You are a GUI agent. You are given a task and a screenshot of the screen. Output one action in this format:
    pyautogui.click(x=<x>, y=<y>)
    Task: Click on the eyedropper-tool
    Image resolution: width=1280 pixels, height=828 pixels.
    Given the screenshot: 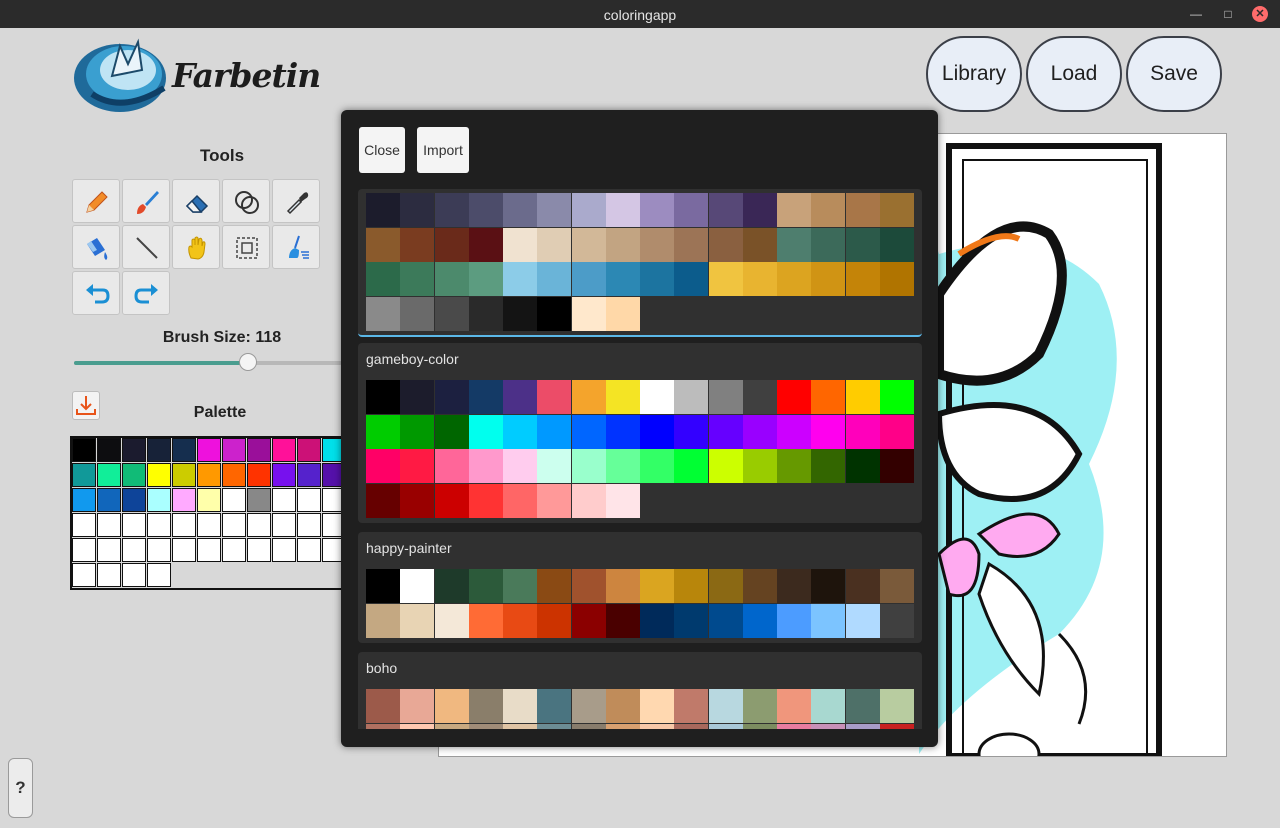 What is the action you would take?
    pyautogui.click(x=296, y=201)
    